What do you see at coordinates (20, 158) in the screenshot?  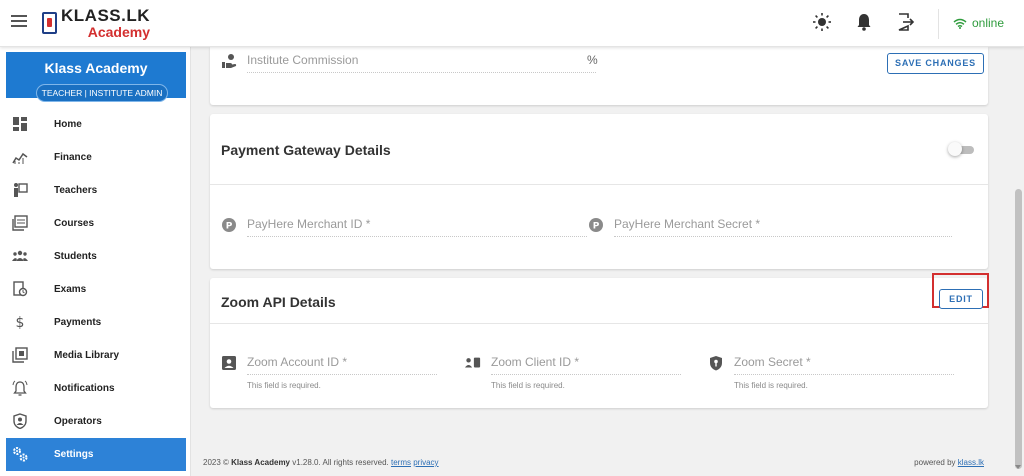 I see `finance-icon` at bounding box center [20, 158].